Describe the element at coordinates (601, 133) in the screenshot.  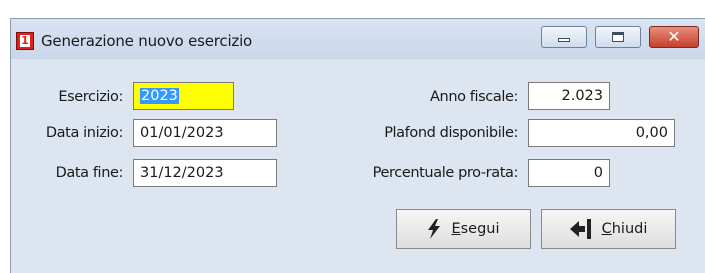
I see `plafond-field: 0,00` at that location.